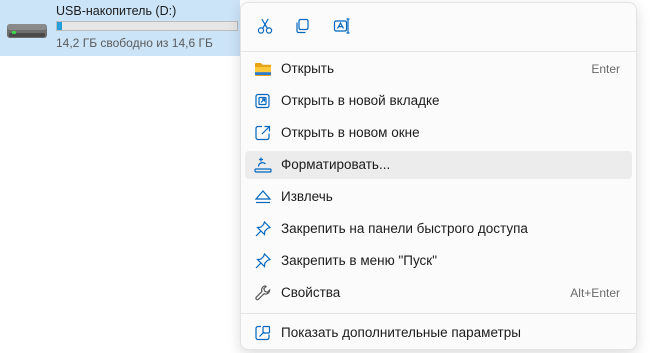 Image resolution: width=650 pixels, height=353 pixels. I want to click on menu-item-label: Открыть в новом окне, so click(350, 132).